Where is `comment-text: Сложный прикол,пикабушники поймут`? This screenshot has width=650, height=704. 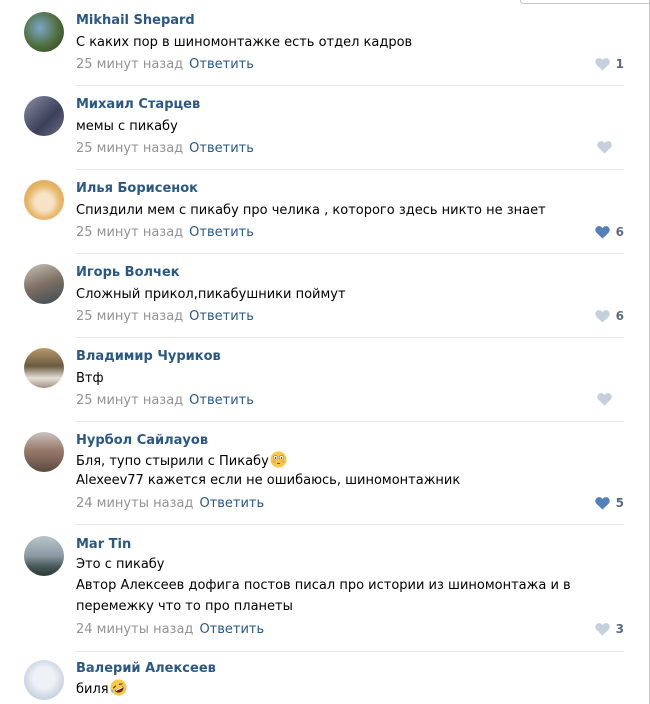 comment-text: Сложный прикол,пикабушники поймут is located at coordinates (211, 294).